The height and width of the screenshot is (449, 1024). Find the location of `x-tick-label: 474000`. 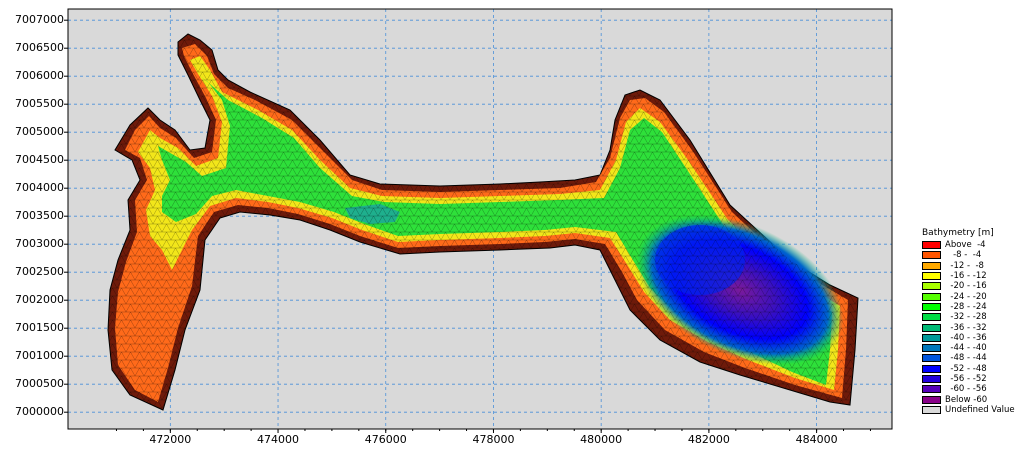

x-tick-label: 474000 is located at coordinates (278, 439).